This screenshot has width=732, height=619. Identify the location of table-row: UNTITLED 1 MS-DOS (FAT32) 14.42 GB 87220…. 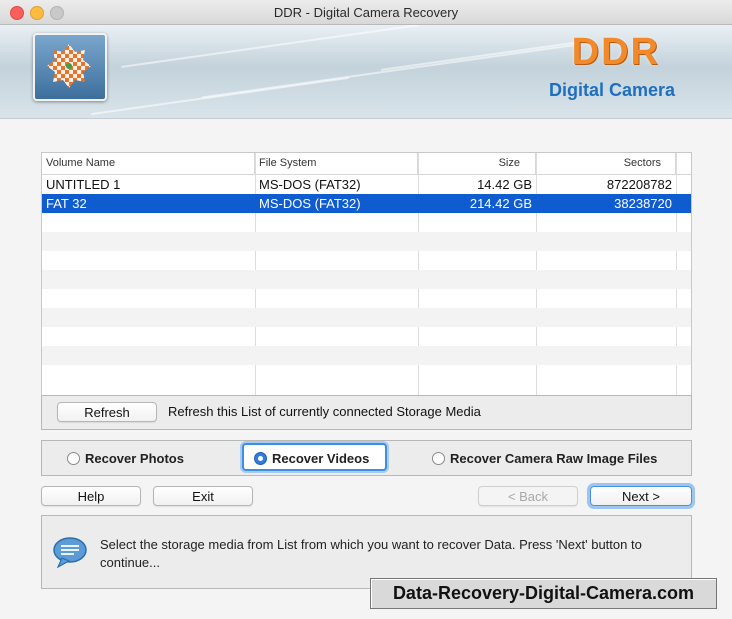
(366, 184).